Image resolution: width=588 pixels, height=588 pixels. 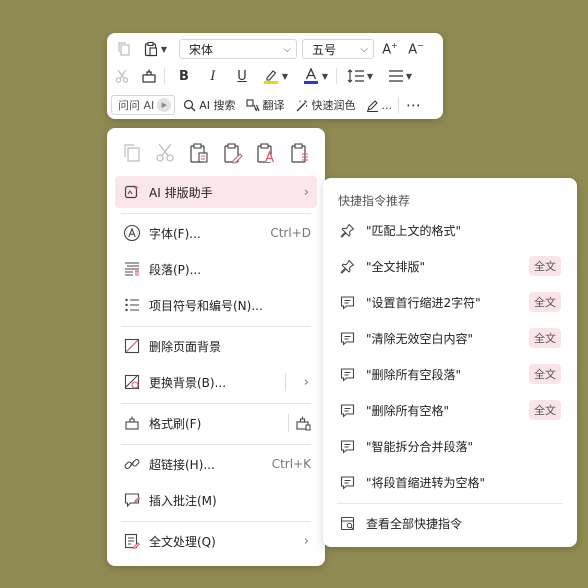 I want to click on translate-button: 翻译, so click(x=265, y=105).